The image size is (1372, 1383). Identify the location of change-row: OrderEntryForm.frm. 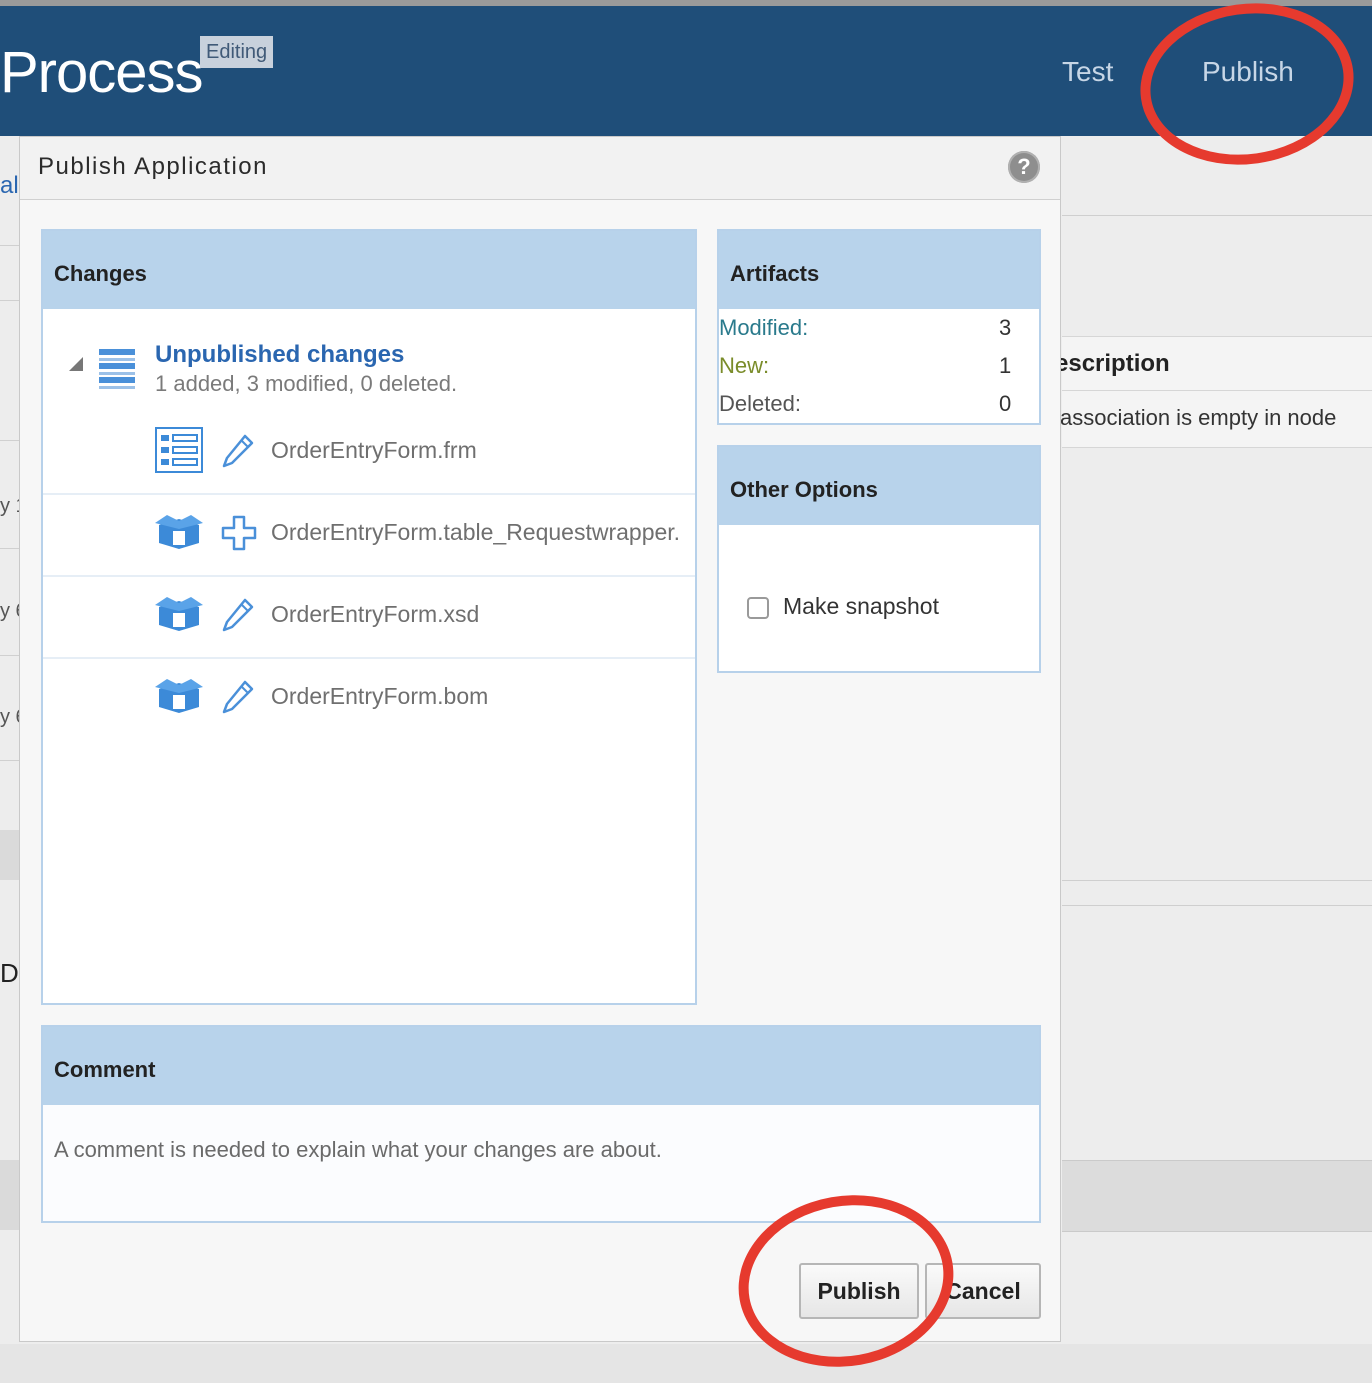
(369, 453).